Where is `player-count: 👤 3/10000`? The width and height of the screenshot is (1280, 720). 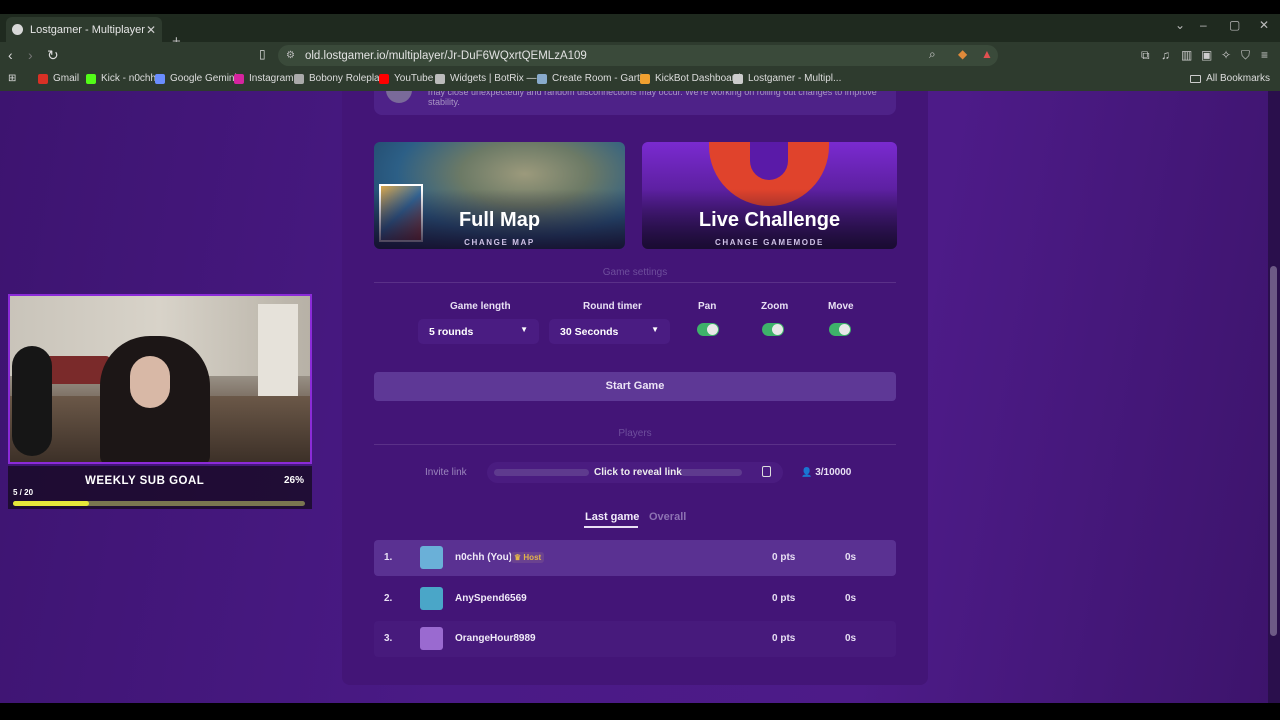
player-count: 👤 3/10000 is located at coordinates (826, 472).